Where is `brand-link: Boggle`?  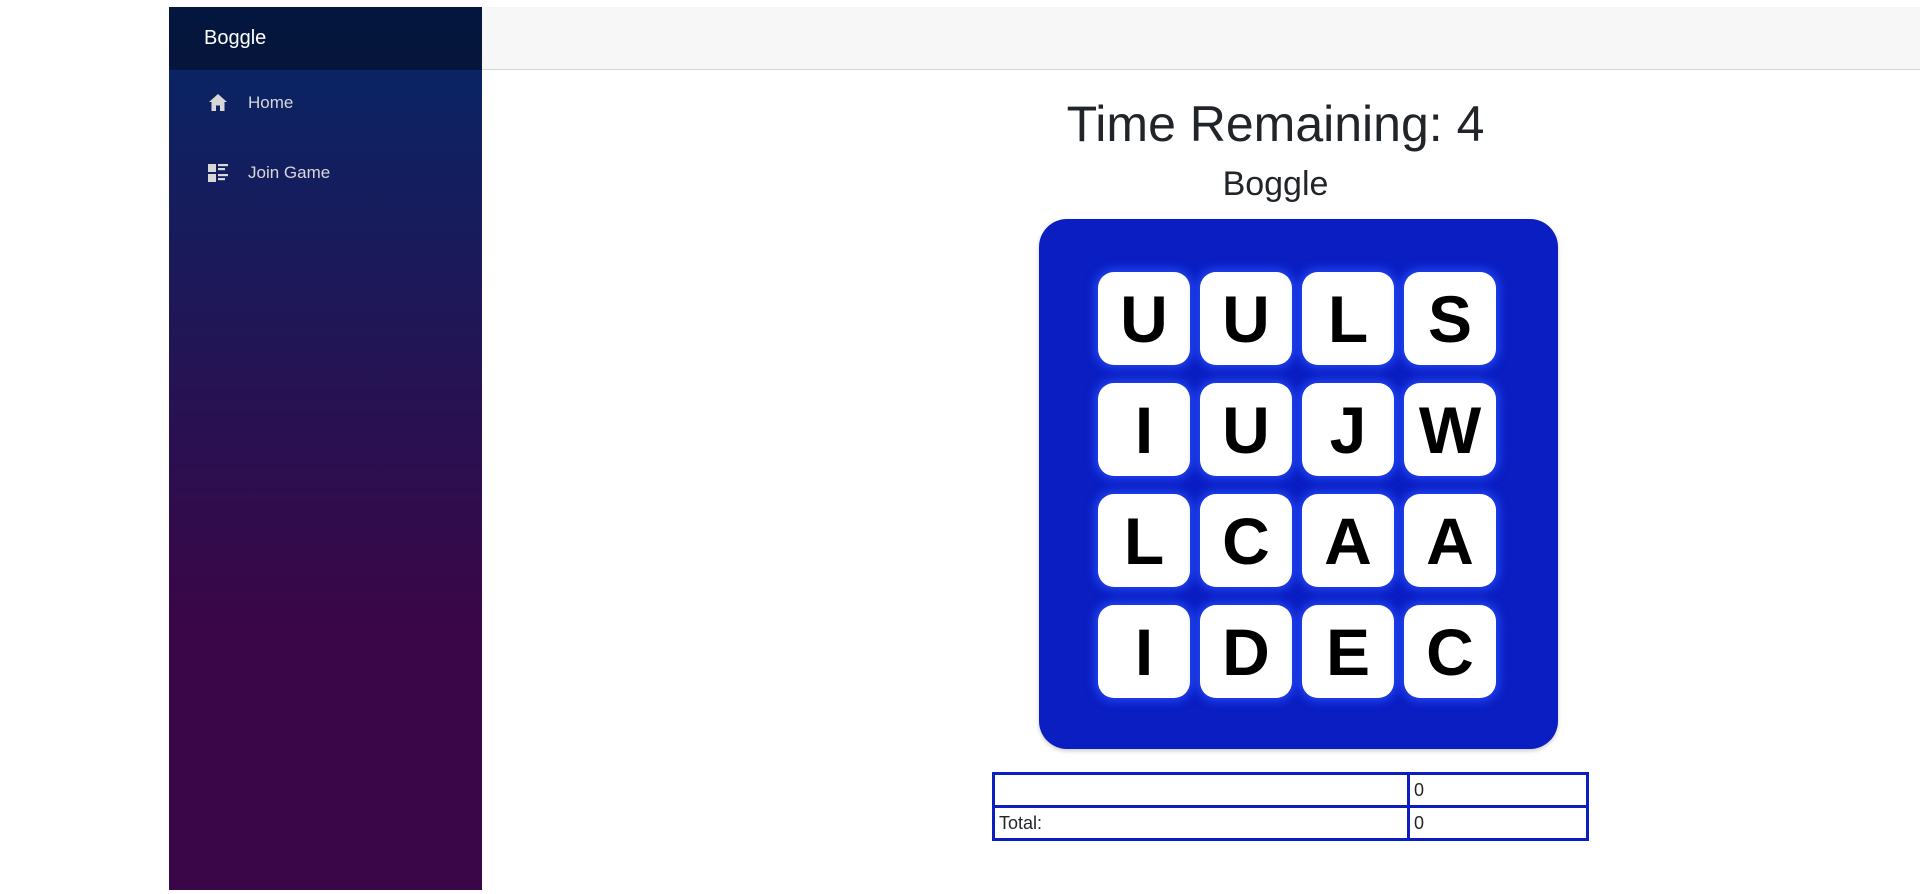
brand-link: Boggle is located at coordinates (235, 38).